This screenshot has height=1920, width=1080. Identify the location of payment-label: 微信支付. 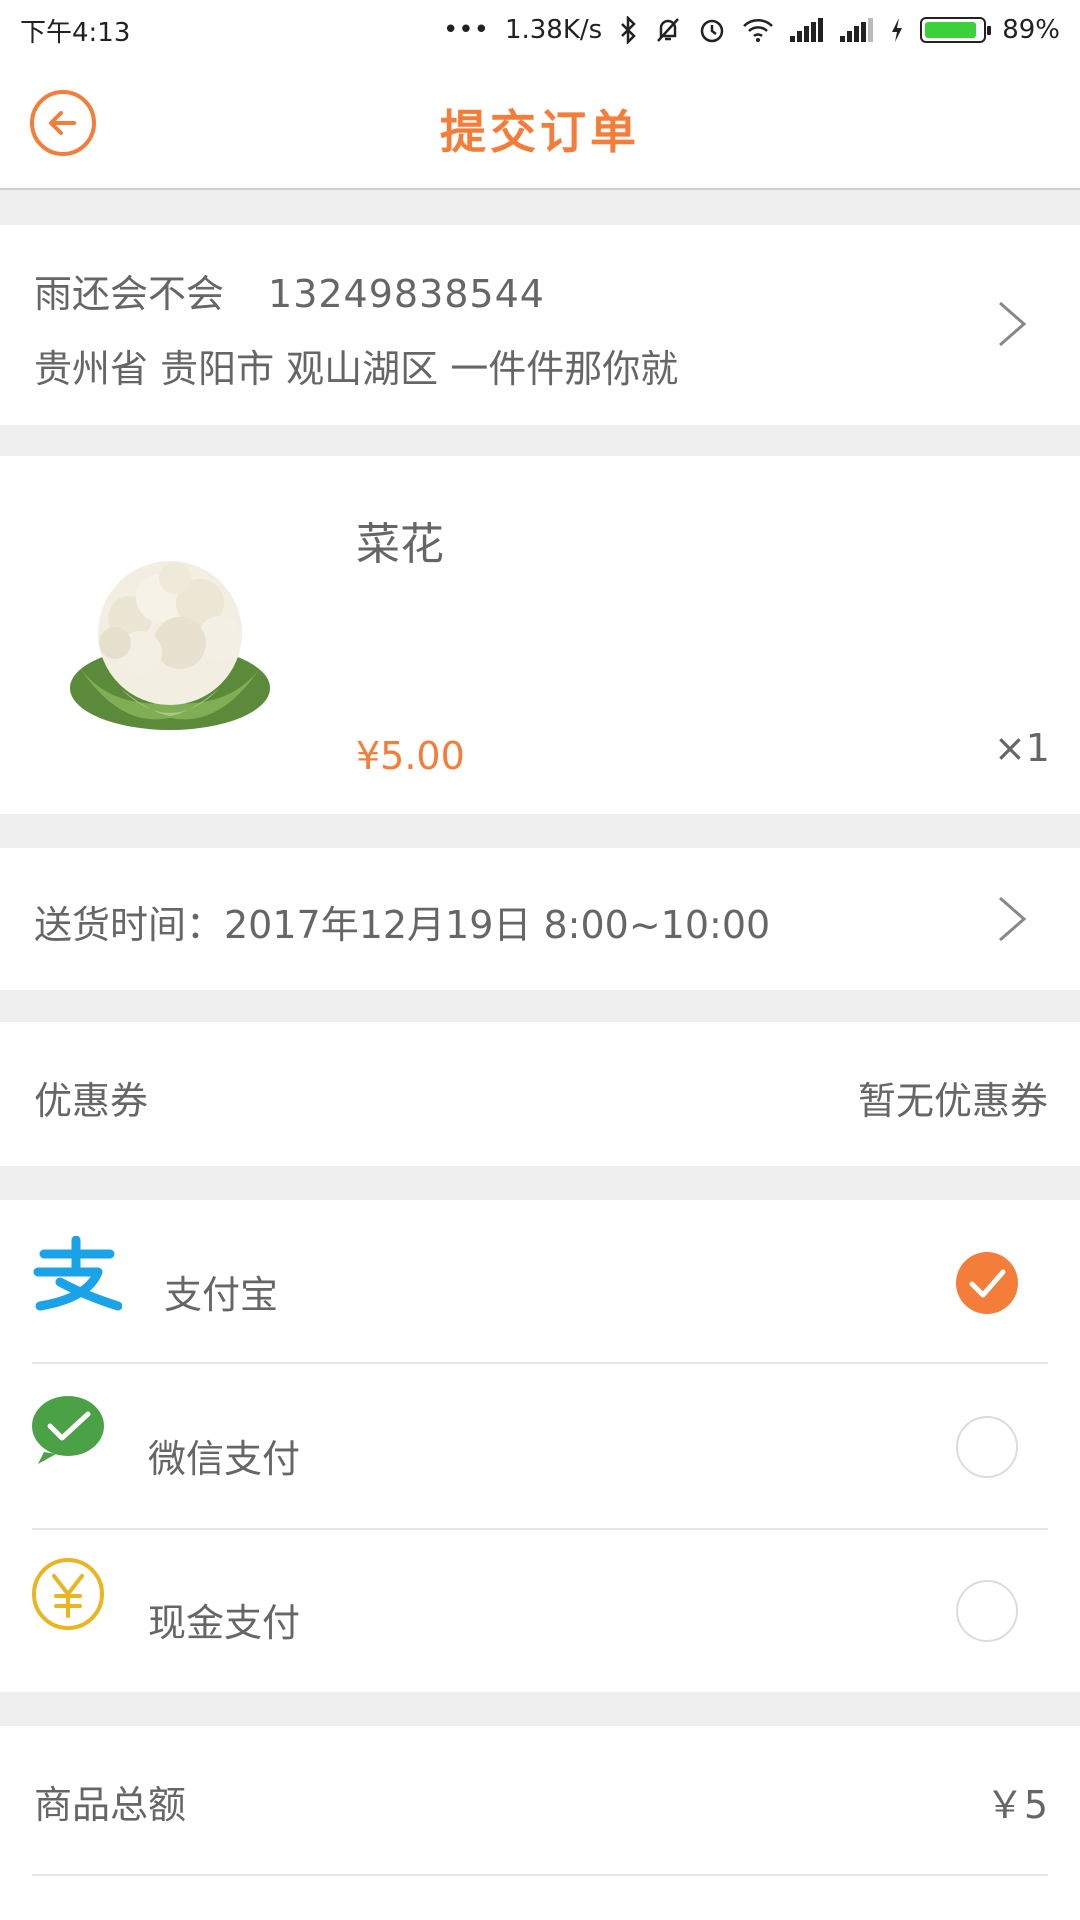
(224, 1459).